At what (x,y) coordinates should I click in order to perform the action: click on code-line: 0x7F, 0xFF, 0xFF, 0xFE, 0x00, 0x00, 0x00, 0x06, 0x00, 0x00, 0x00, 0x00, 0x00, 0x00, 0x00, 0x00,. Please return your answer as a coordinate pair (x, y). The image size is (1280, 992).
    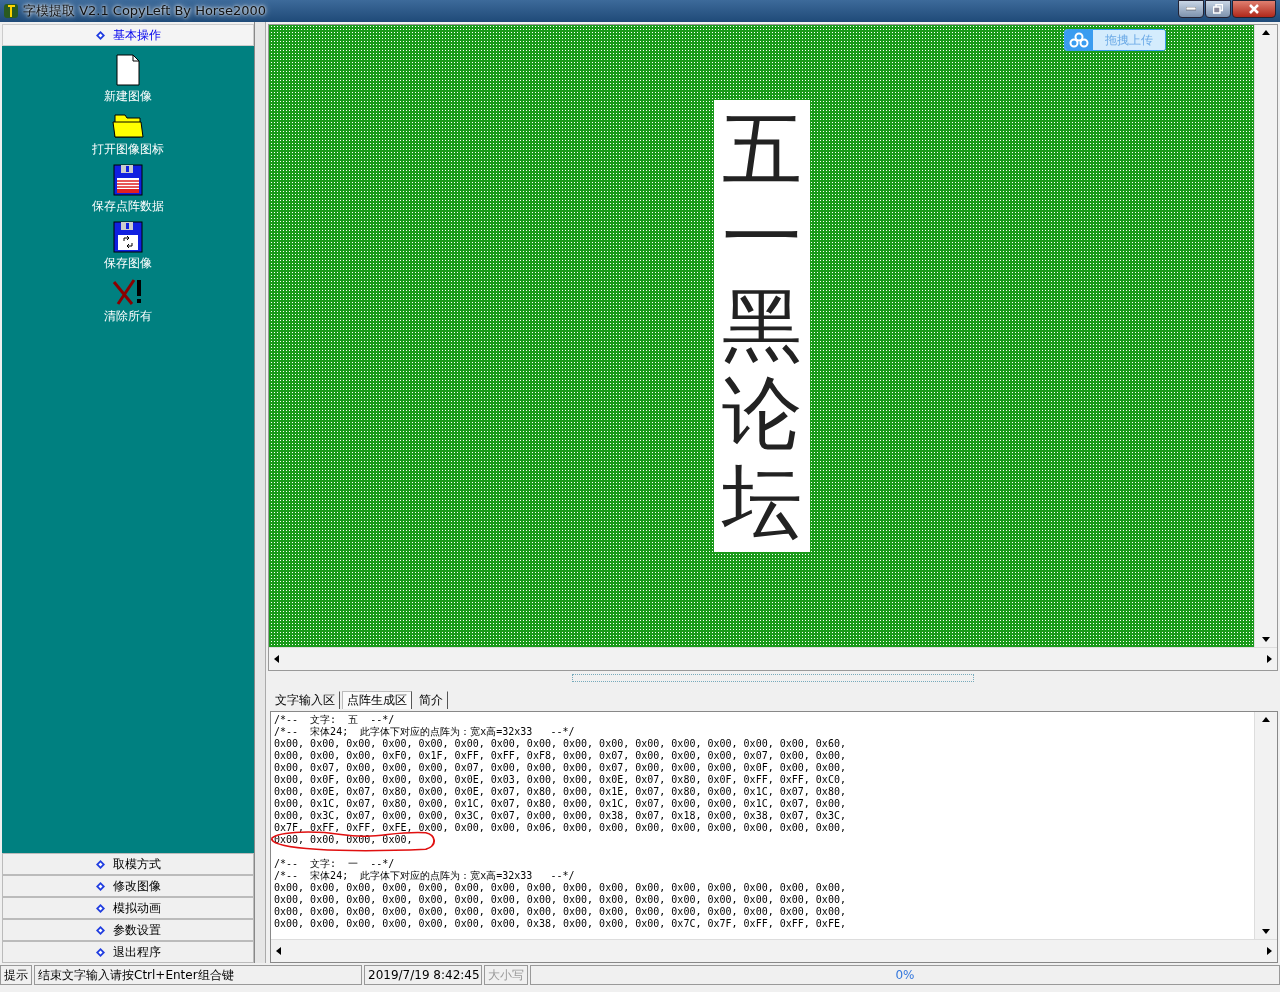
    Looking at the image, I should click on (560, 828).